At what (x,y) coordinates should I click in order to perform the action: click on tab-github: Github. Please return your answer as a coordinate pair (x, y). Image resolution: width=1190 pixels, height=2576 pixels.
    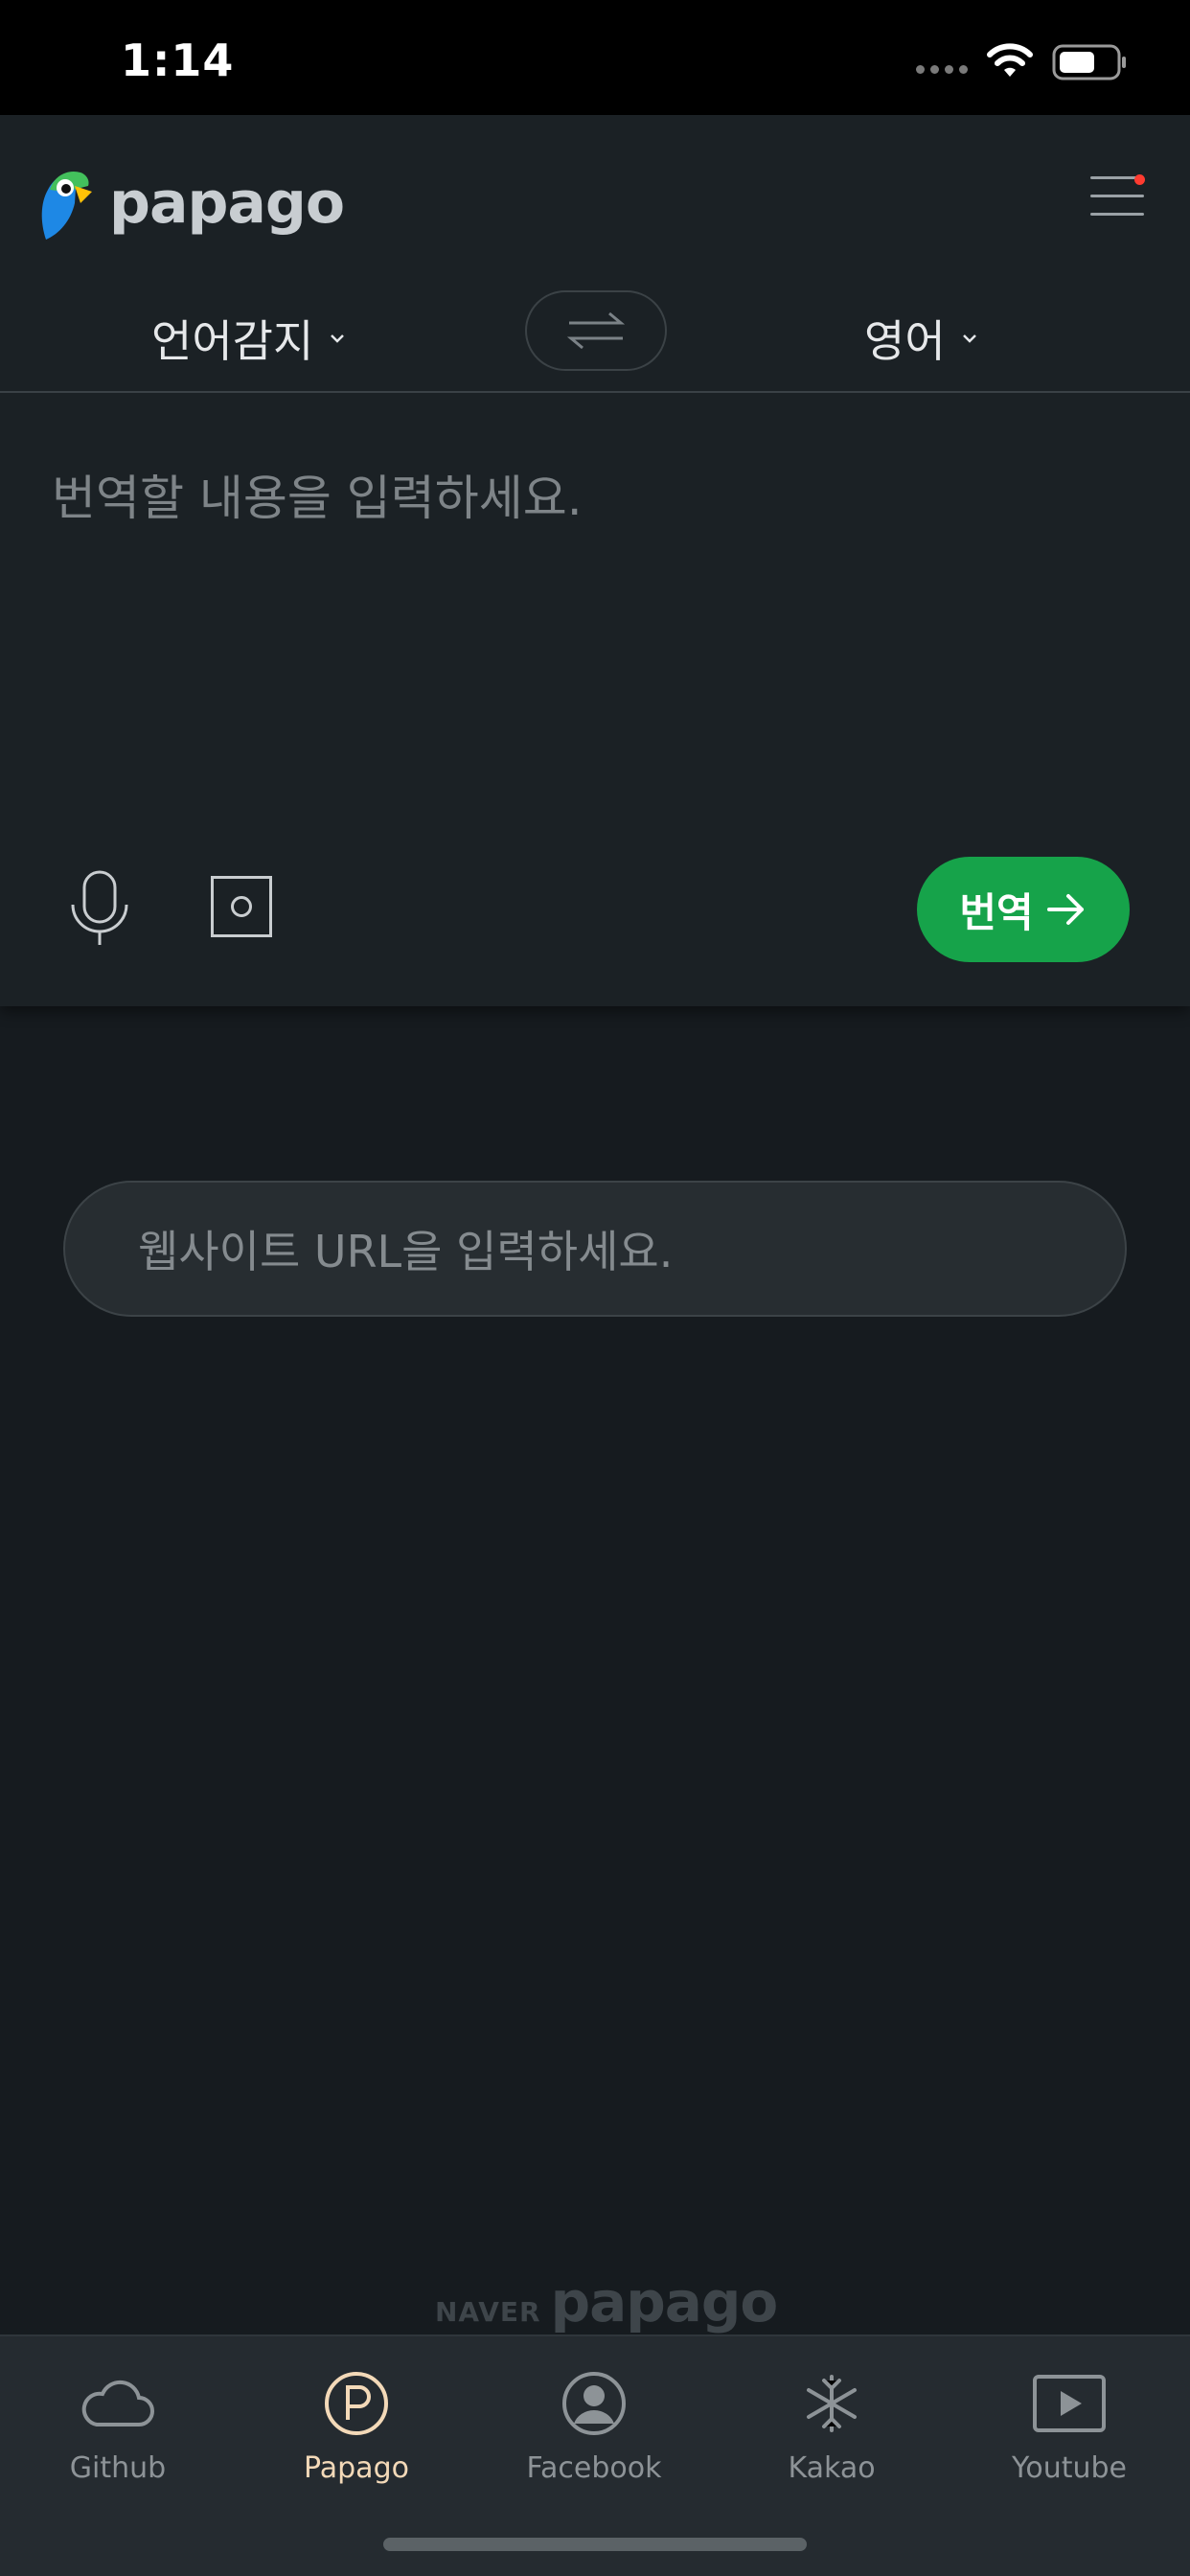
    Looking at the image, I should click on (118, 2425).